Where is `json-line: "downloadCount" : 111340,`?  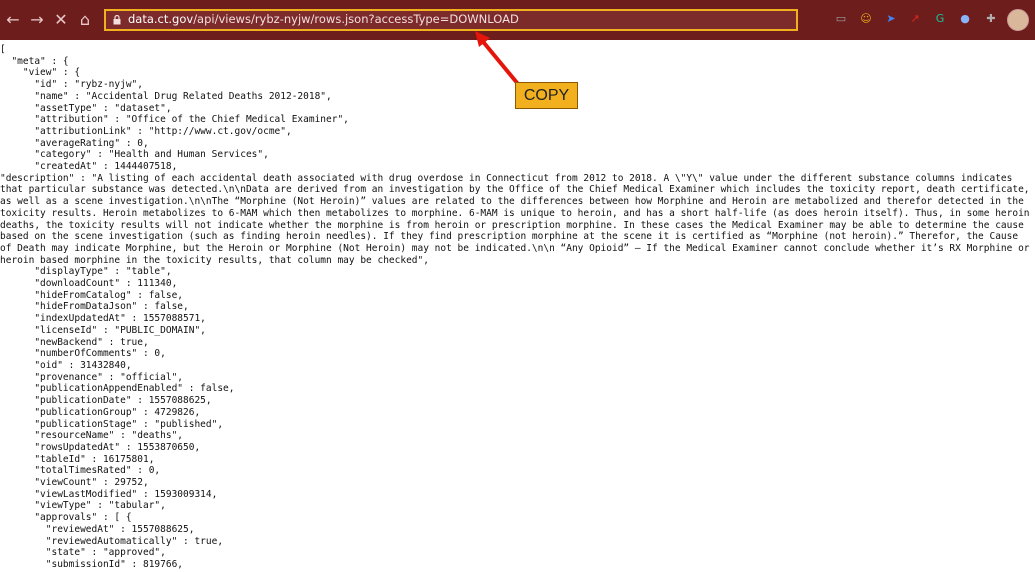 json-line: "downloadCount" : 111340, is located at coordinates (106, 284).